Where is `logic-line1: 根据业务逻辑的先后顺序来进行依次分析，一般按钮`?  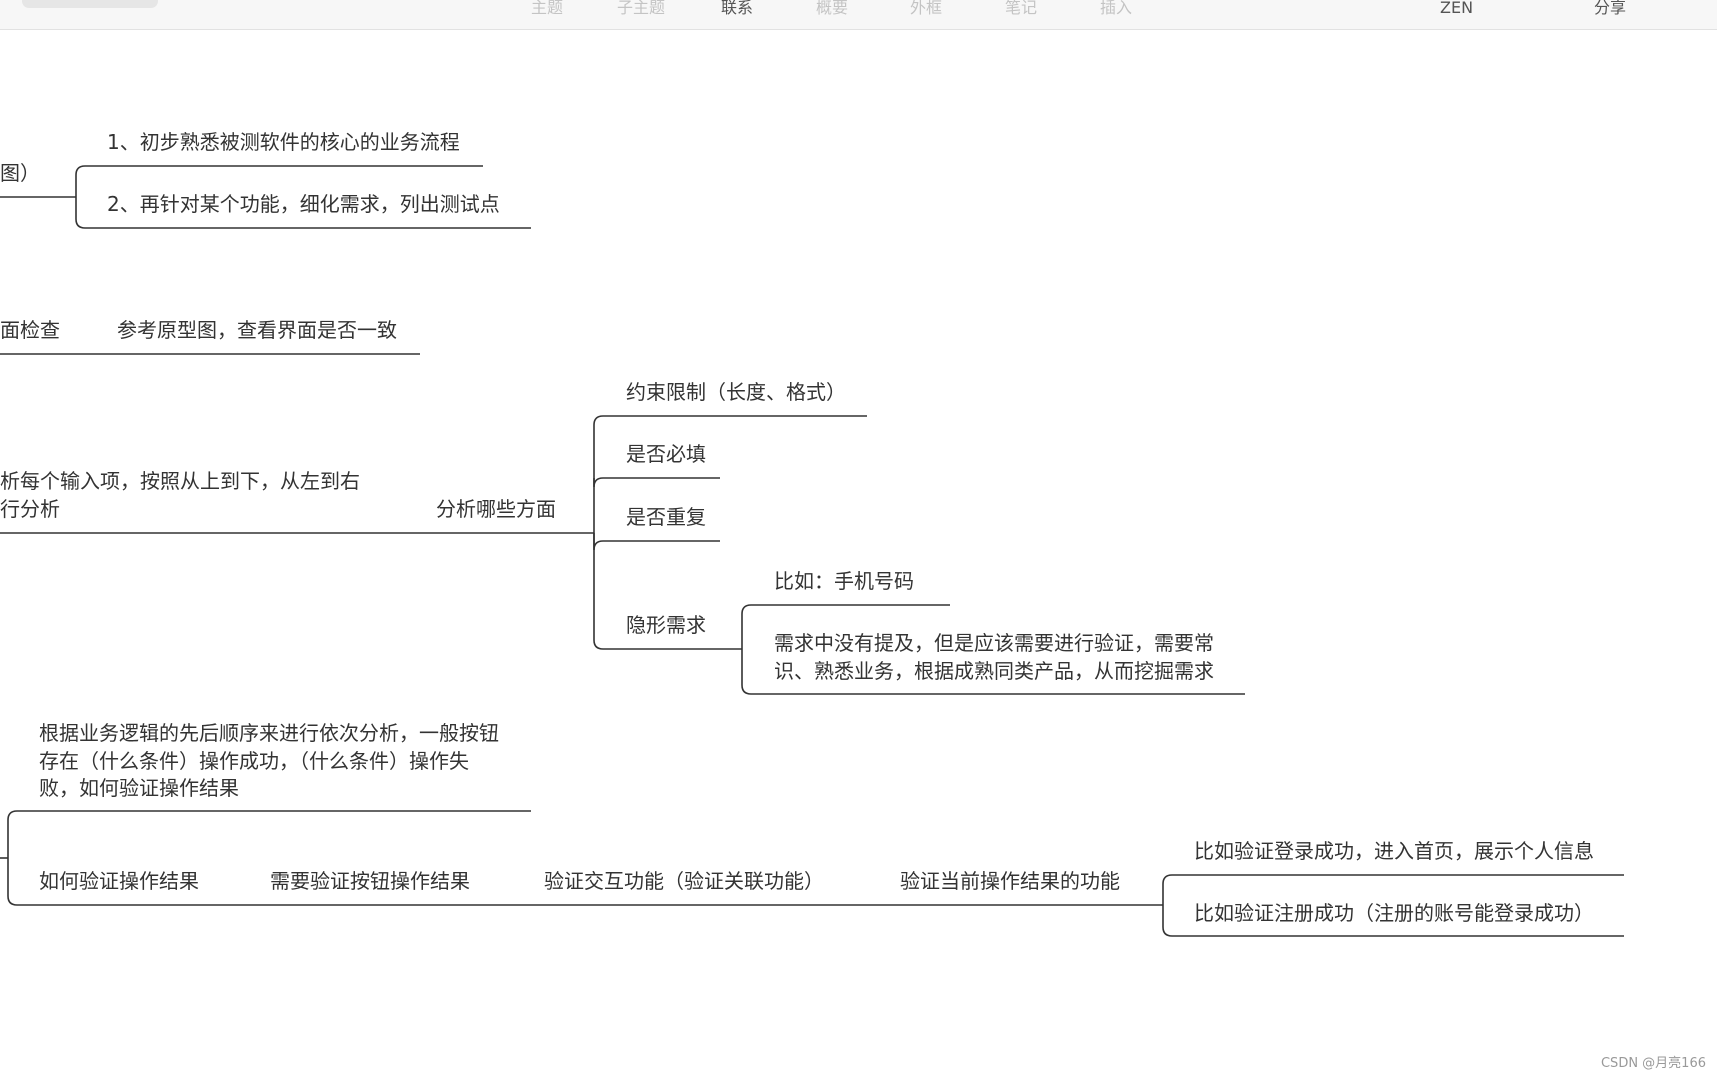 logic-line1: 根据业务逻辑的先后顺序来进行依次分析，一般按钮 is located at coordinates (269, 733).